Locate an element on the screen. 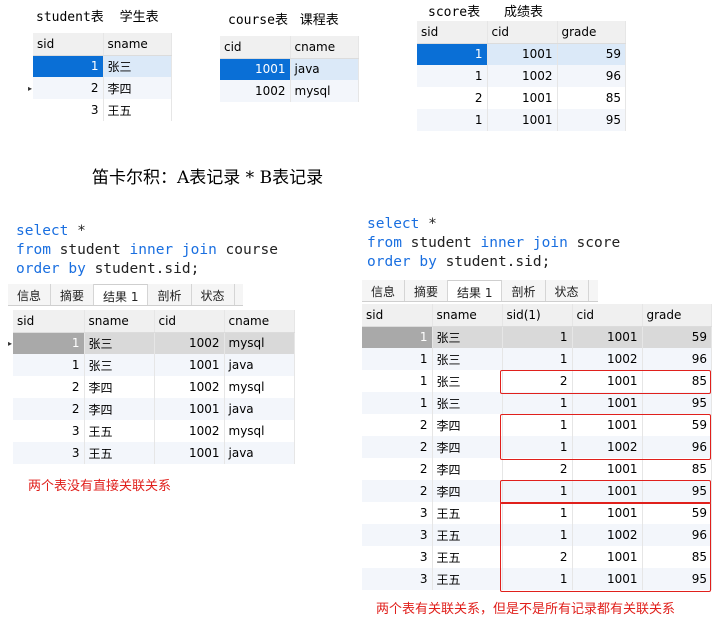  column-header: sid(1) is located at coordinates (537, 315).